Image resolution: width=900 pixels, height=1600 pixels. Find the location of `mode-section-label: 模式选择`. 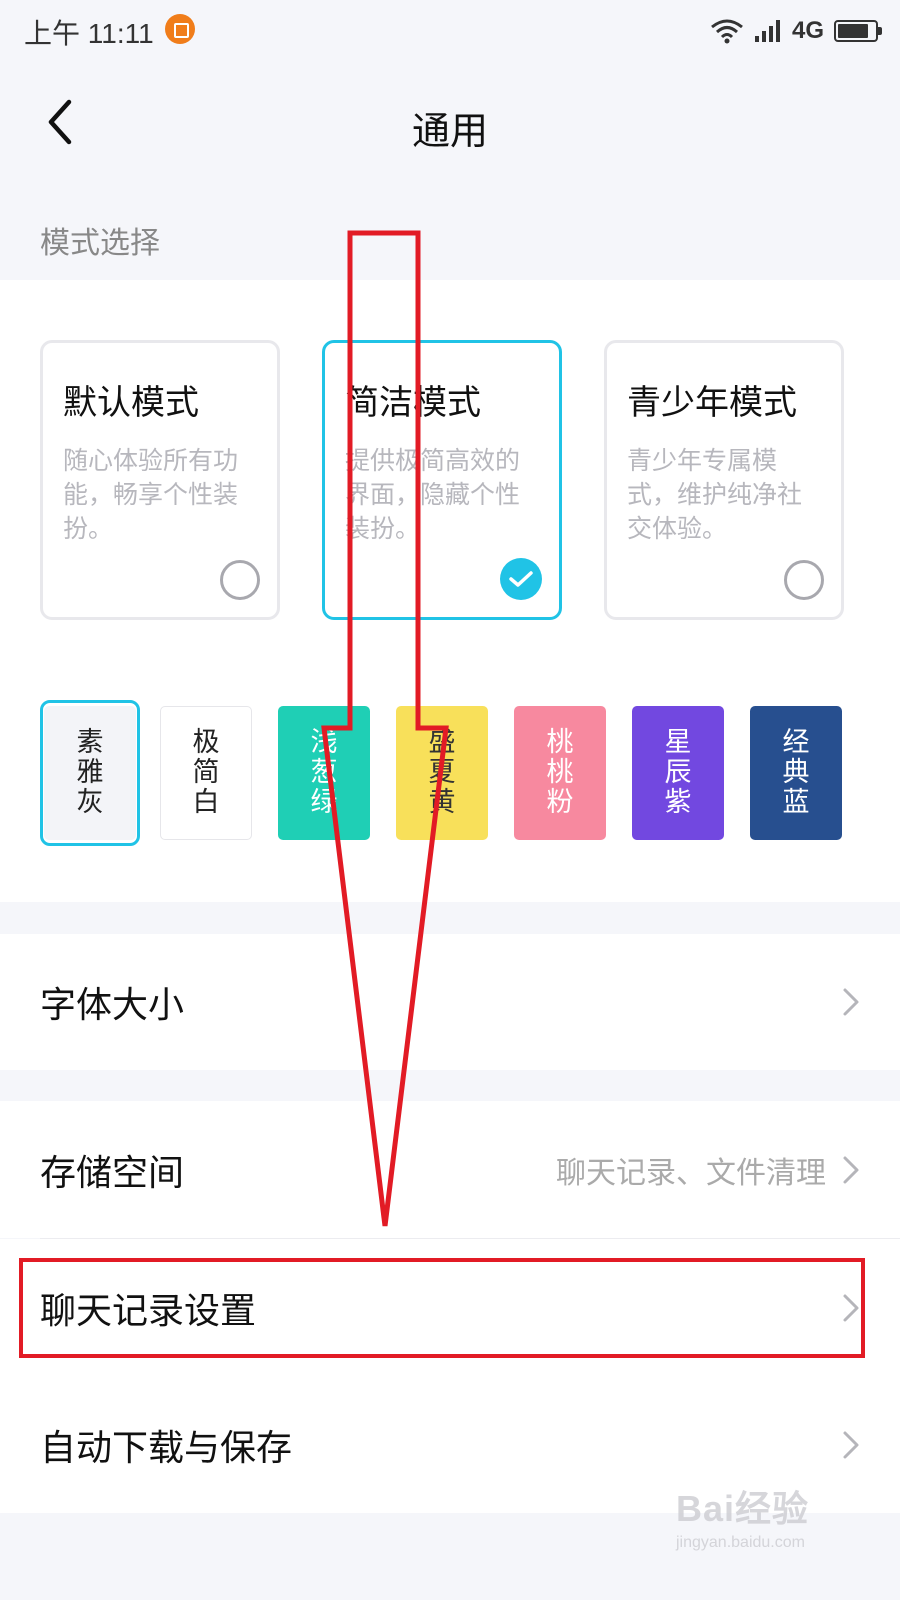

mode-section-label: 模式选择 is located at coordinates (100, 243).